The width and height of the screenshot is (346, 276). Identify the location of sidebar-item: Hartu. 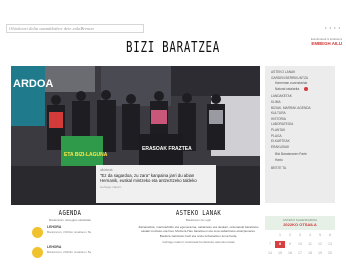
(300, 161).